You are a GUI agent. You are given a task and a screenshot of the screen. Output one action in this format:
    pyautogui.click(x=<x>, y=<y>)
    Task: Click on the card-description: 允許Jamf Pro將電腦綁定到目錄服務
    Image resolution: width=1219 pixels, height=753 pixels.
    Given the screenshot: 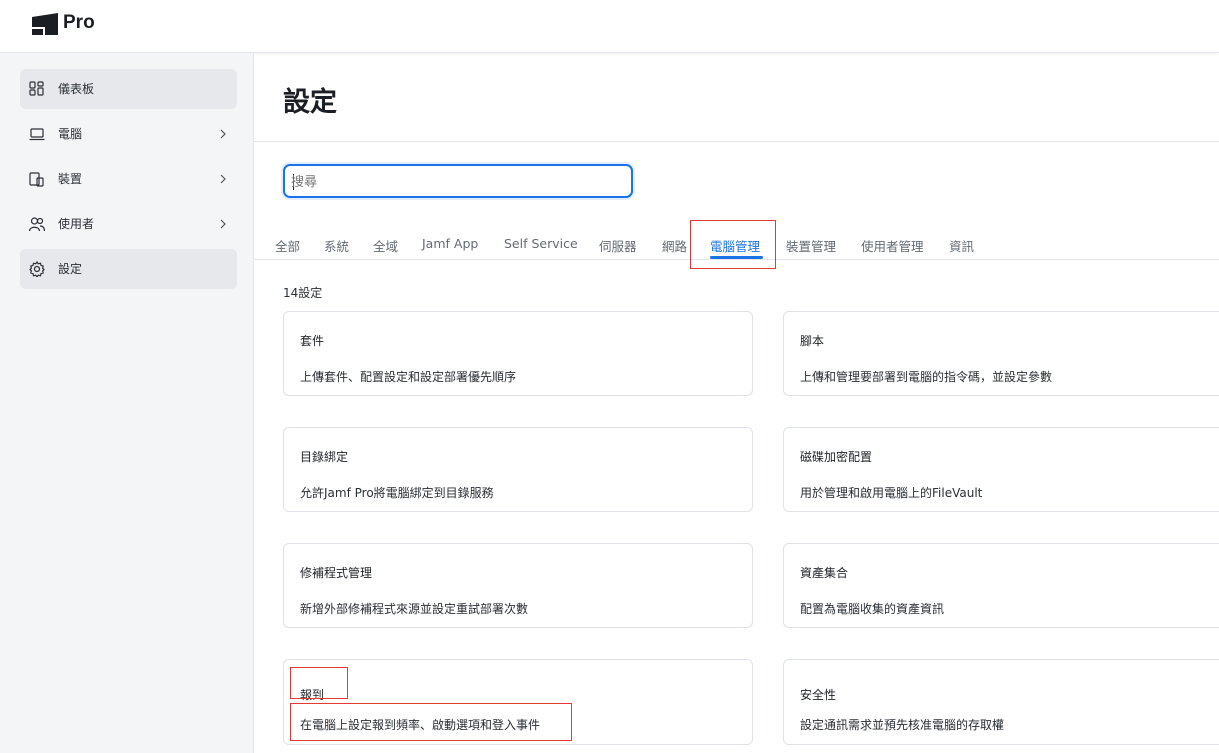 What is the action you would take?
    pyautogui.click(x=397, y=493)
    